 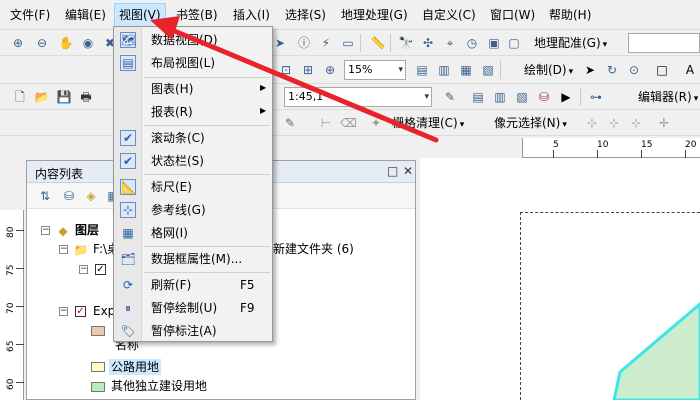 What do you see at coordinates (184, 40) in the screenshot?
I see `menu-item-label: 数据视图(D)` at bounding box center [184, 40].